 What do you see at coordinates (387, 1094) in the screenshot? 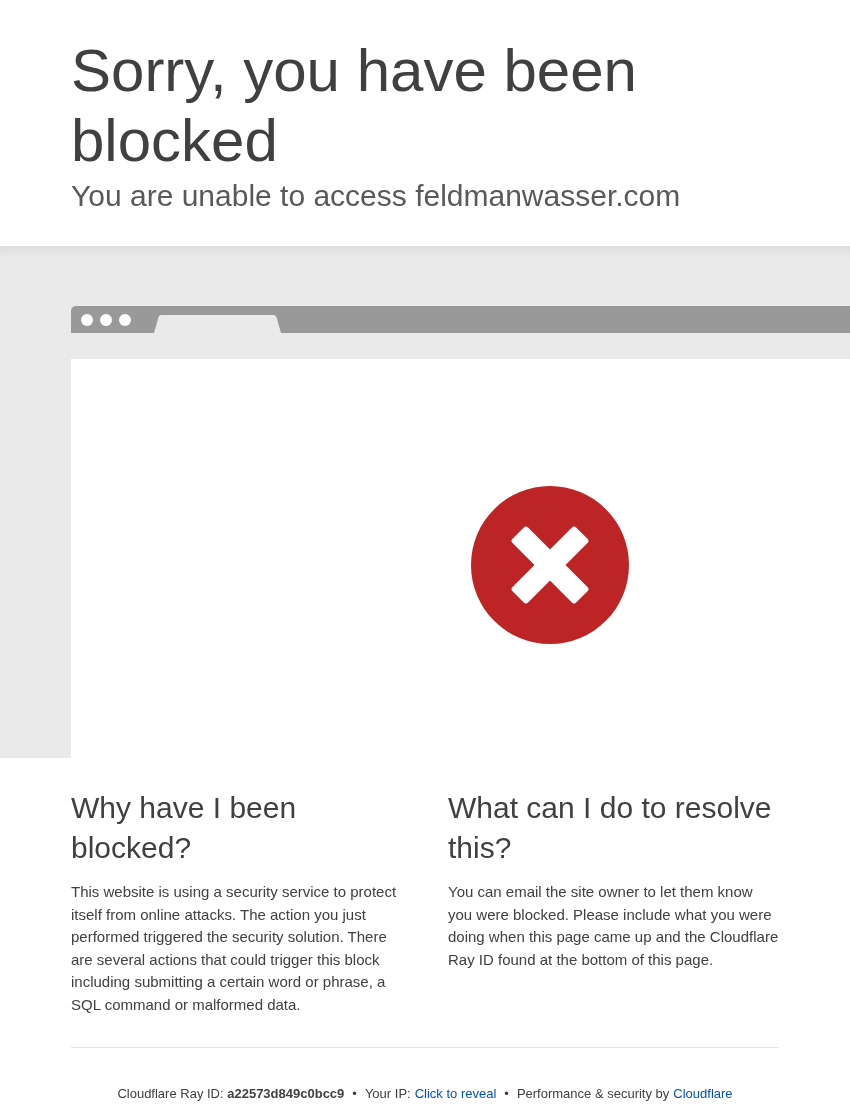
I see `footer-text: Your IP:` at bounding box center [387, 1094].